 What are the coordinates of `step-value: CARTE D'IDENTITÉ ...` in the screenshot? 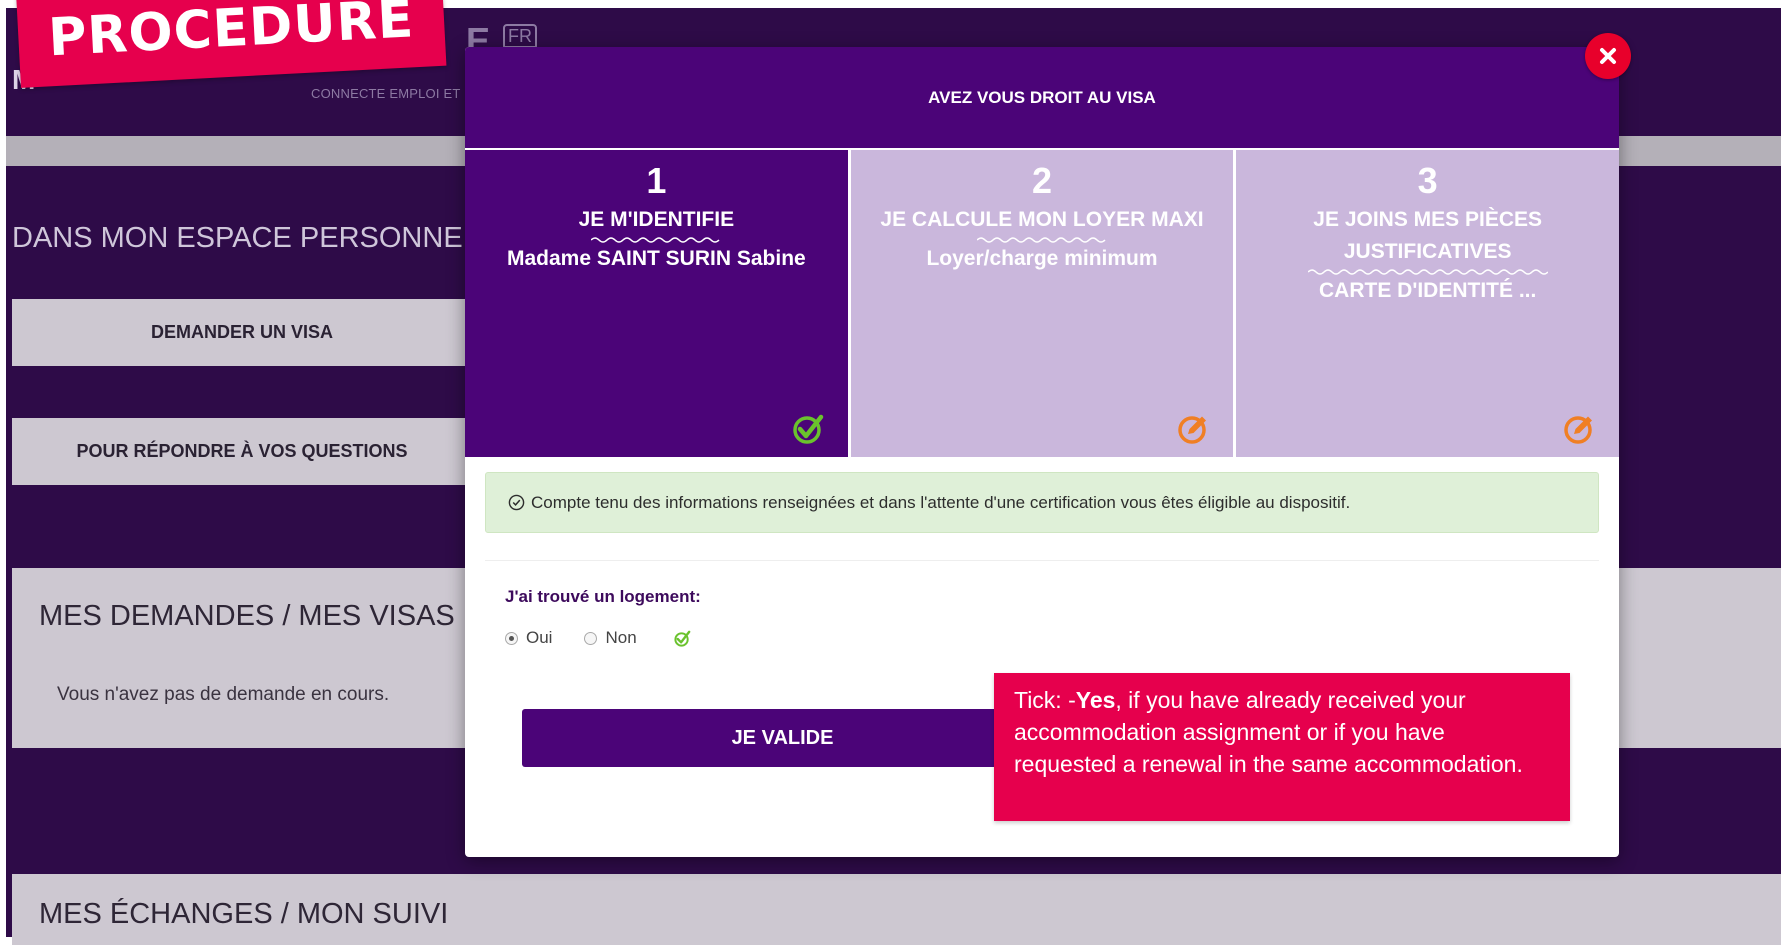 It's located at (1428, 290).